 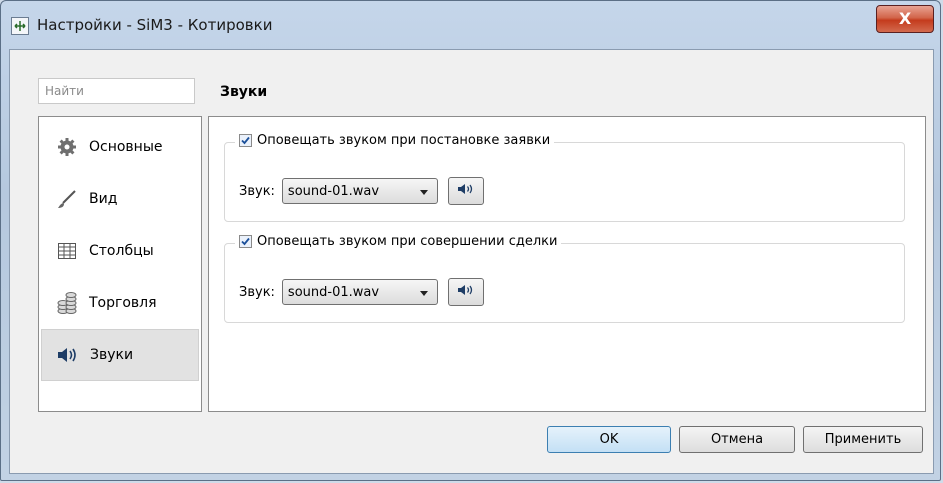 I want to click on trade-sound-checkbox-row: Оповещать звуком при совершении сделки, so click(x=398, y=241).